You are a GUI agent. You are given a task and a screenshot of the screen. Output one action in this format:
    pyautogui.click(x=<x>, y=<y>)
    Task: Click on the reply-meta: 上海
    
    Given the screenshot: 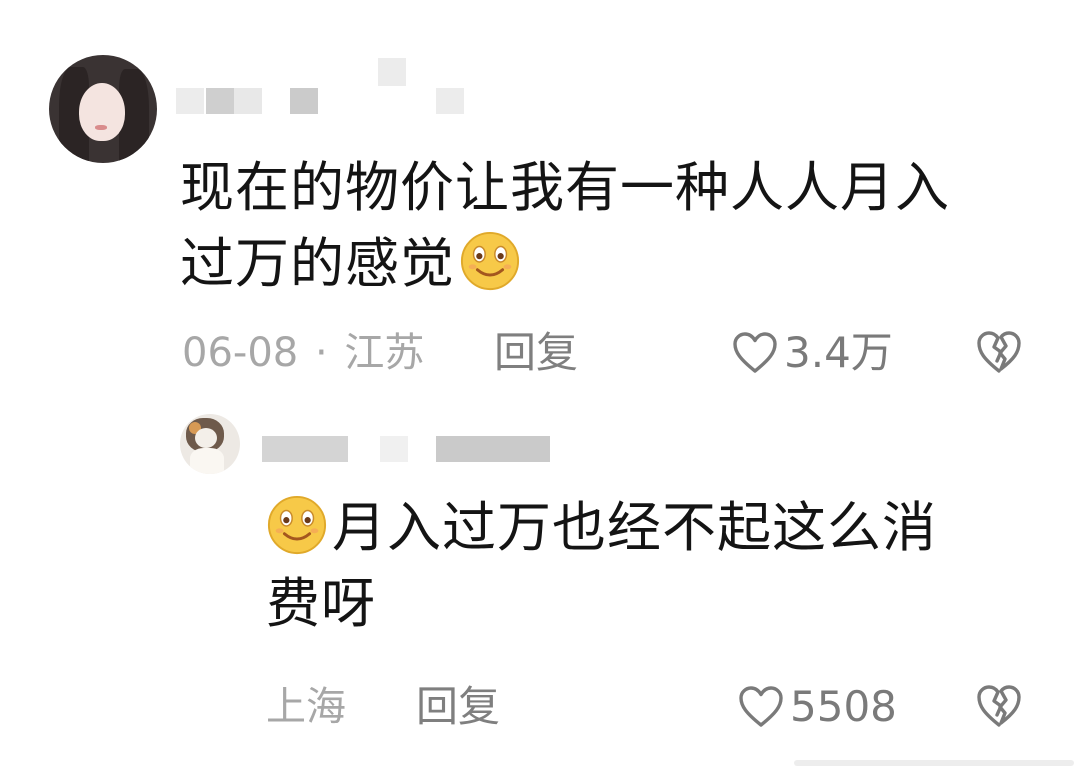 What is the action you would take?
    pyautogui.click(x=306, y=707)
    